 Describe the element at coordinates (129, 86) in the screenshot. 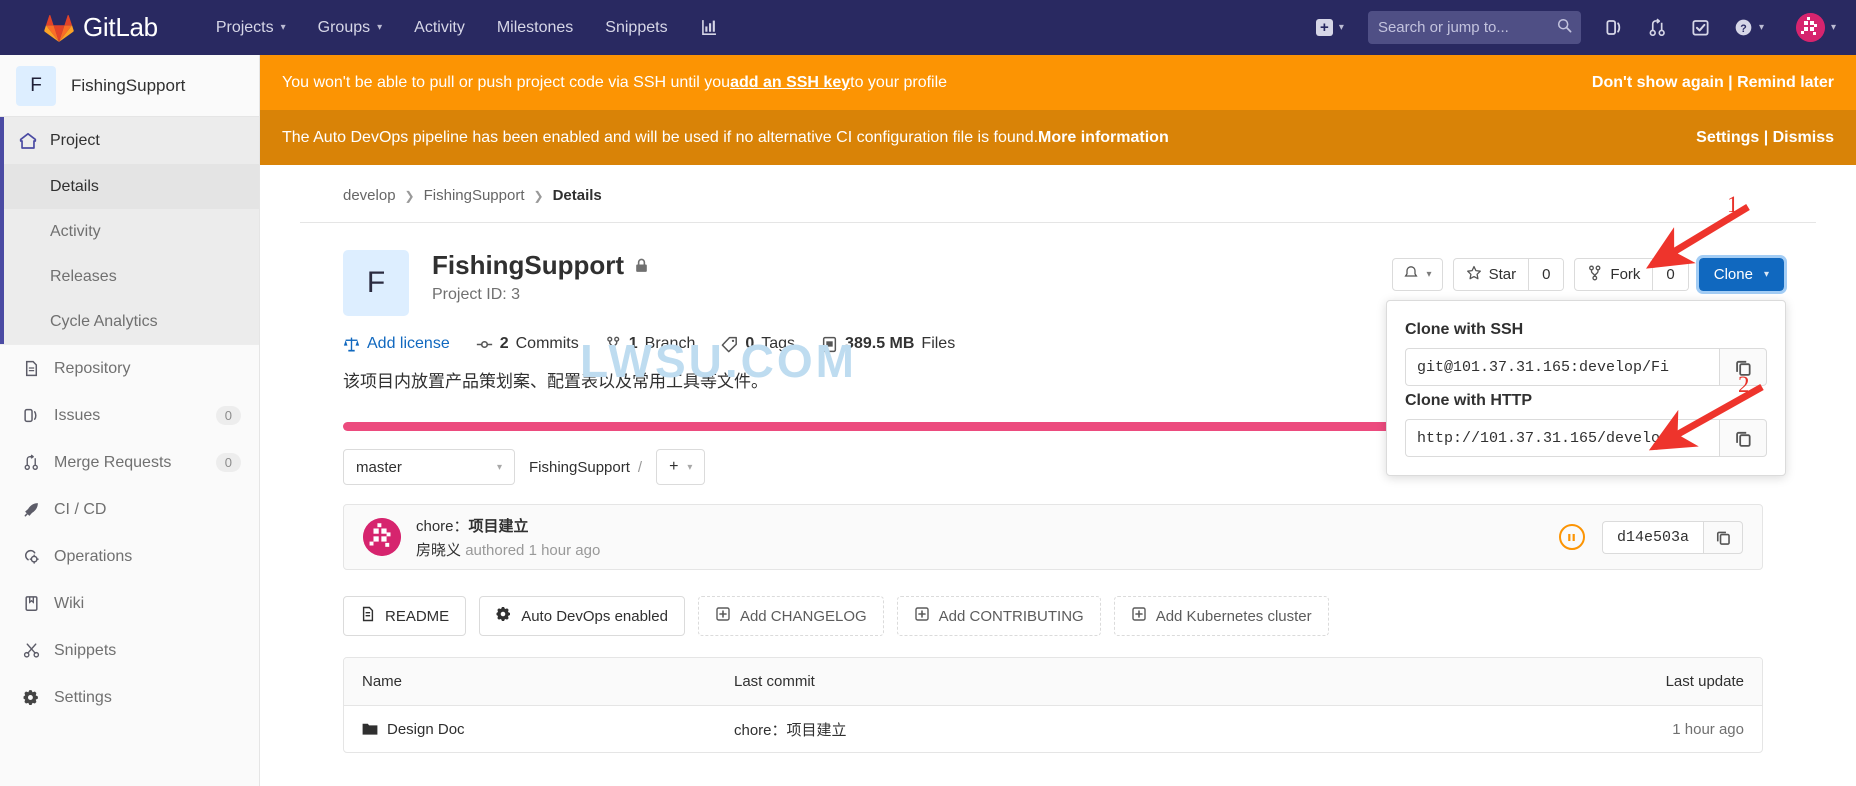

I see `sidebar-project-header: F FishingSupport` at that location.